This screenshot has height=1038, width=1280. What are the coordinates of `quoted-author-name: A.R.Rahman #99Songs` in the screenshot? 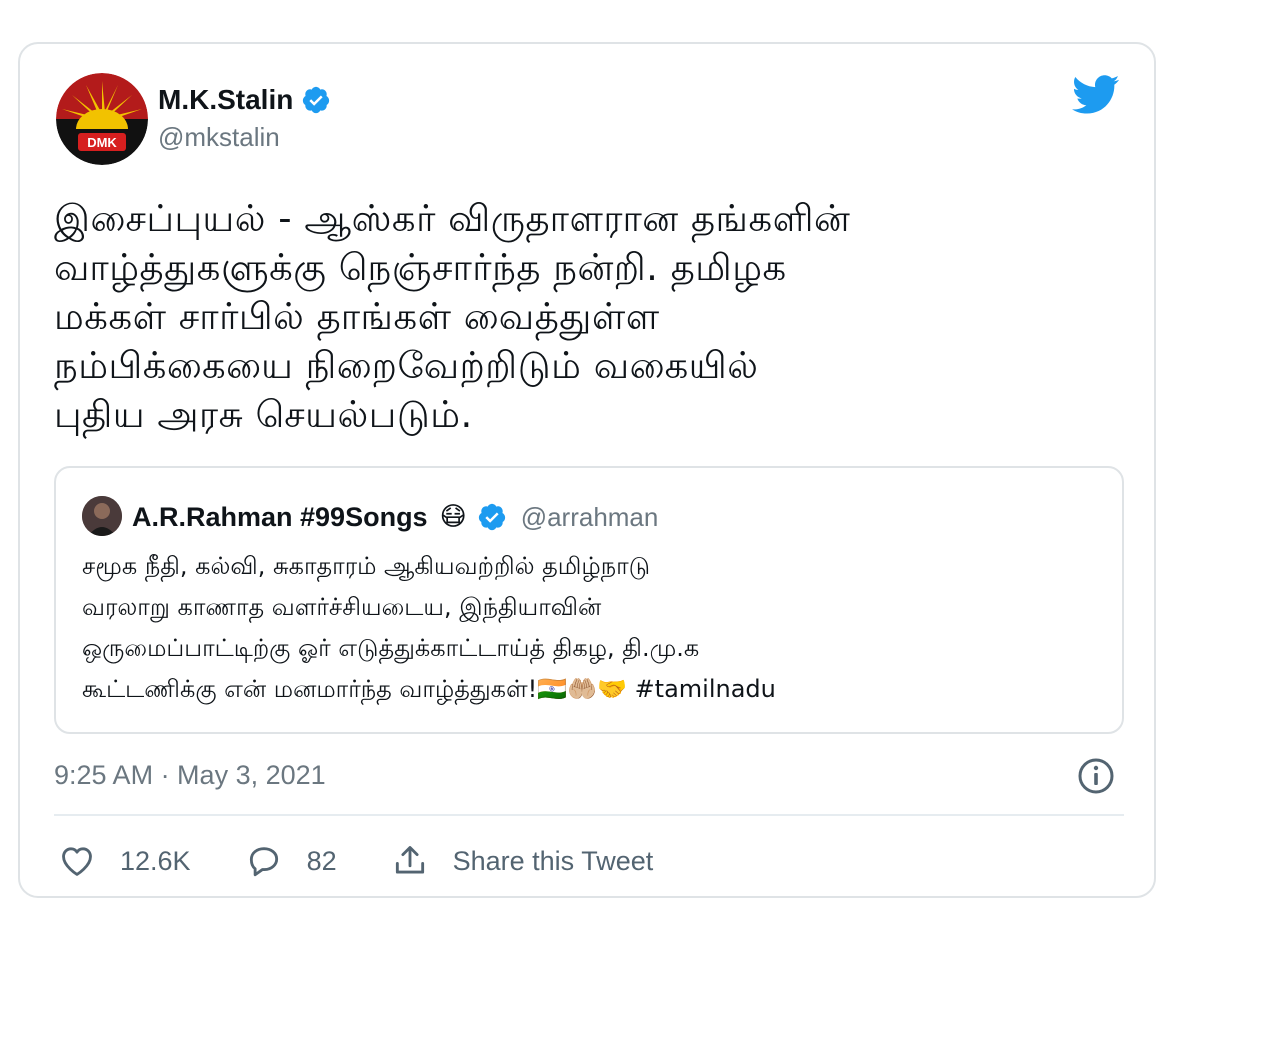 It's located at (280, 517).